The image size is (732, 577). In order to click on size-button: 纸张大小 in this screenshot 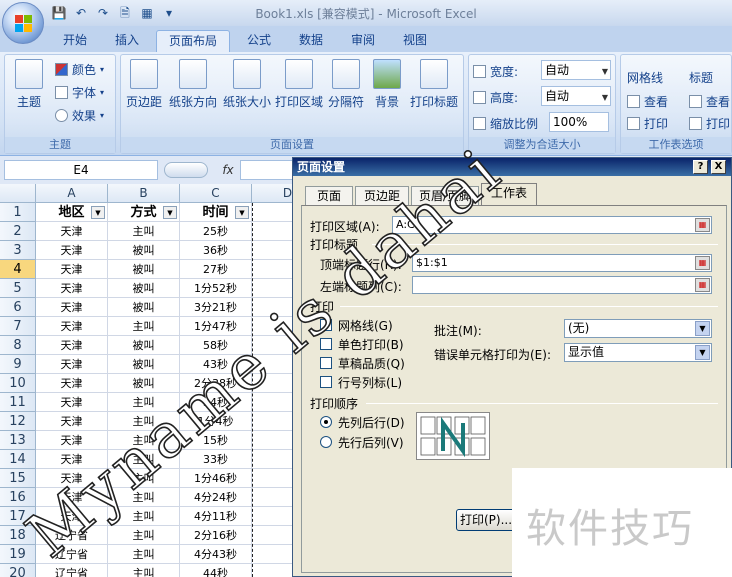, I will do `click(247, 84)`.